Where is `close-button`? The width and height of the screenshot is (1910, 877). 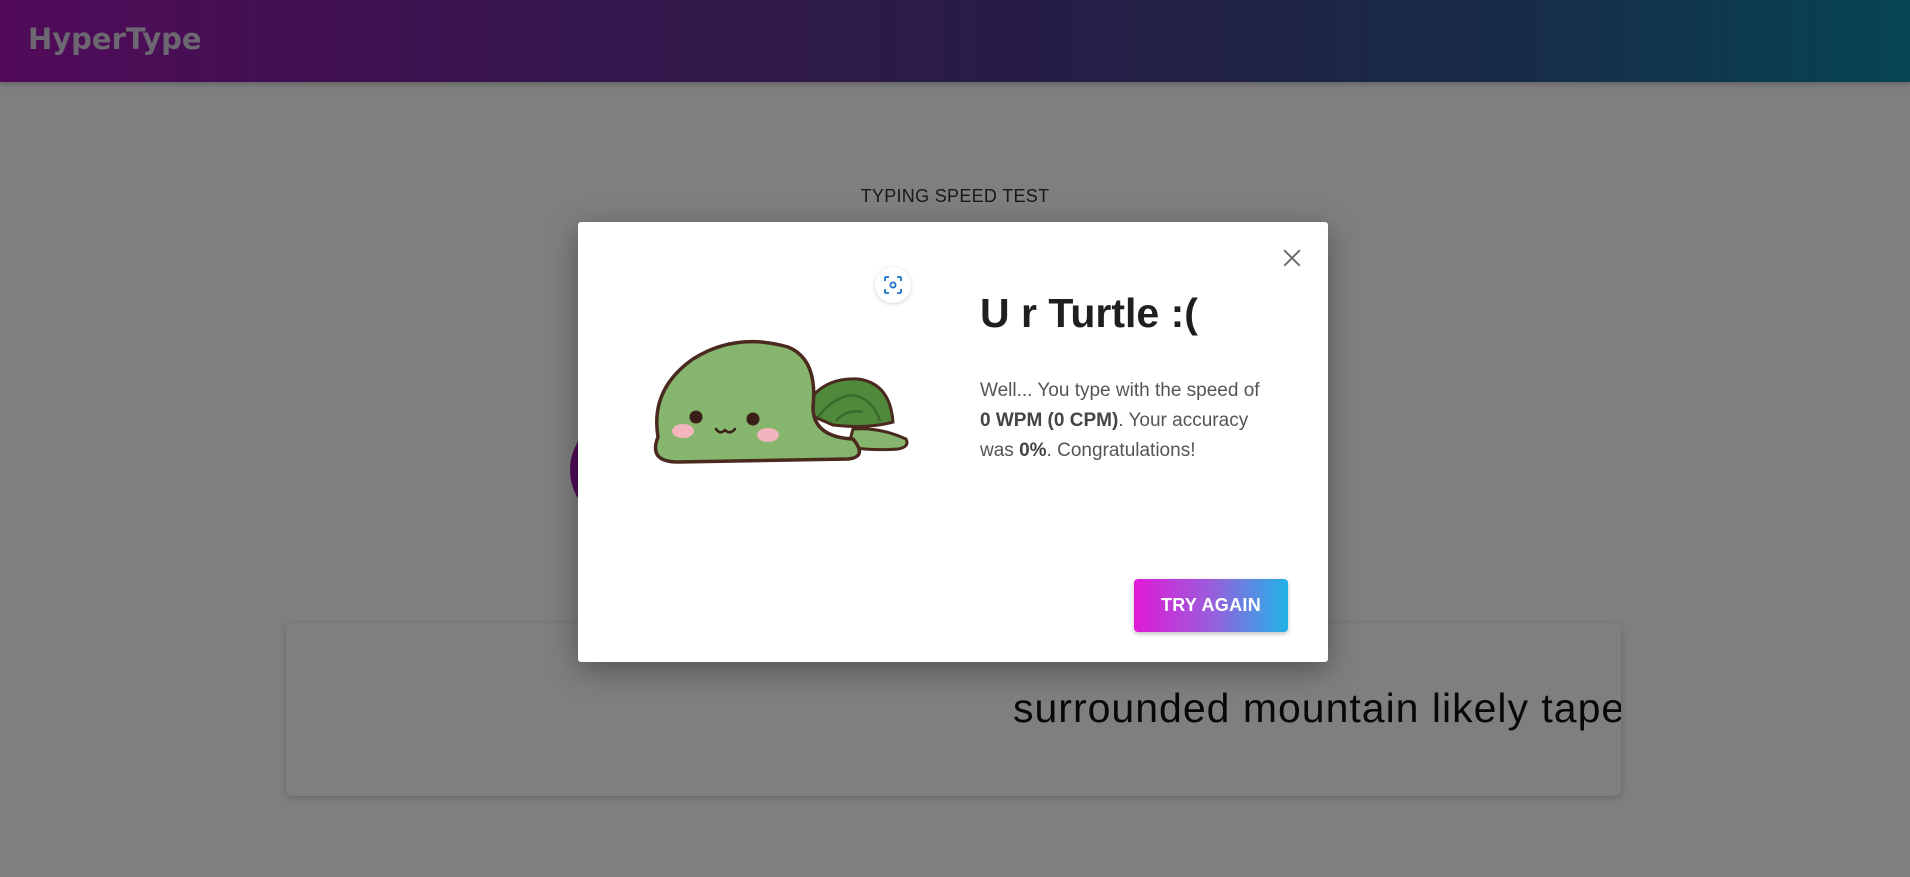 close-button is located at coordinates (1292, 258).